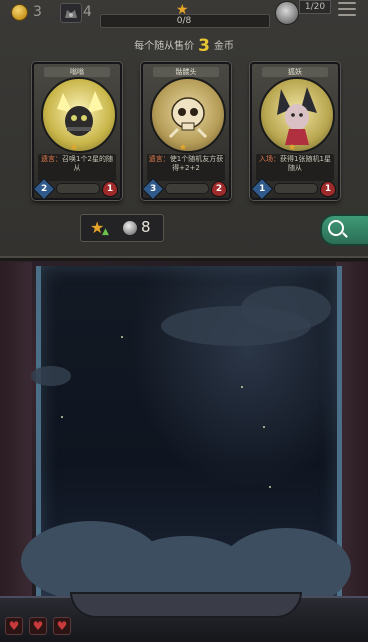 The width and height of the screenshot is (368, 642). What do you see at coordinates (262, 189) in the screenshot?
I see `attack-badge: 1` at bounding box center [262, 189].